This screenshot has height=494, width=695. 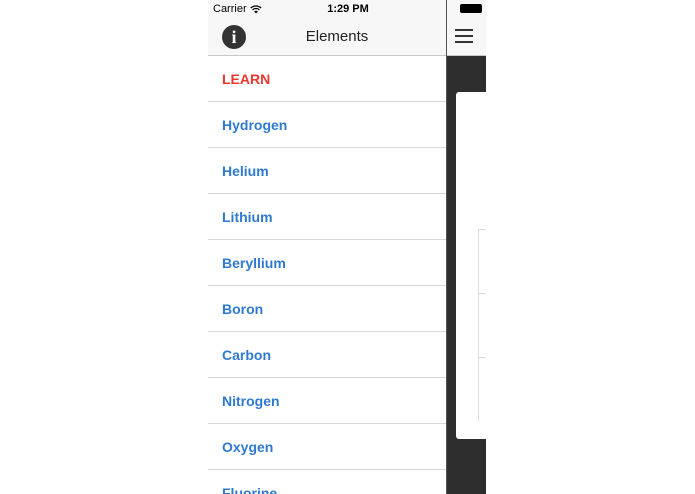 What do you see at coordinates (471, 8) in the screenshot?
I see `battery-icon` at bounding box center [471, 8].